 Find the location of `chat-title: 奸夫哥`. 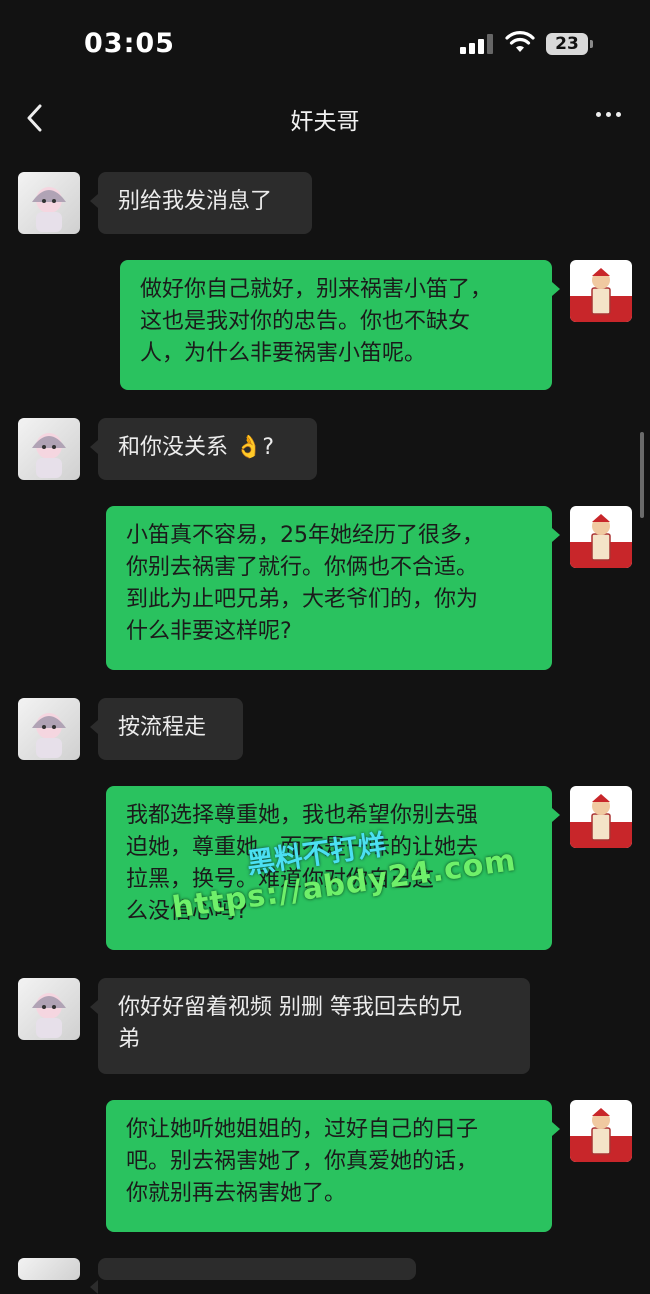

chat-title: 奸夫哥 is located at coordinates (325, 122).